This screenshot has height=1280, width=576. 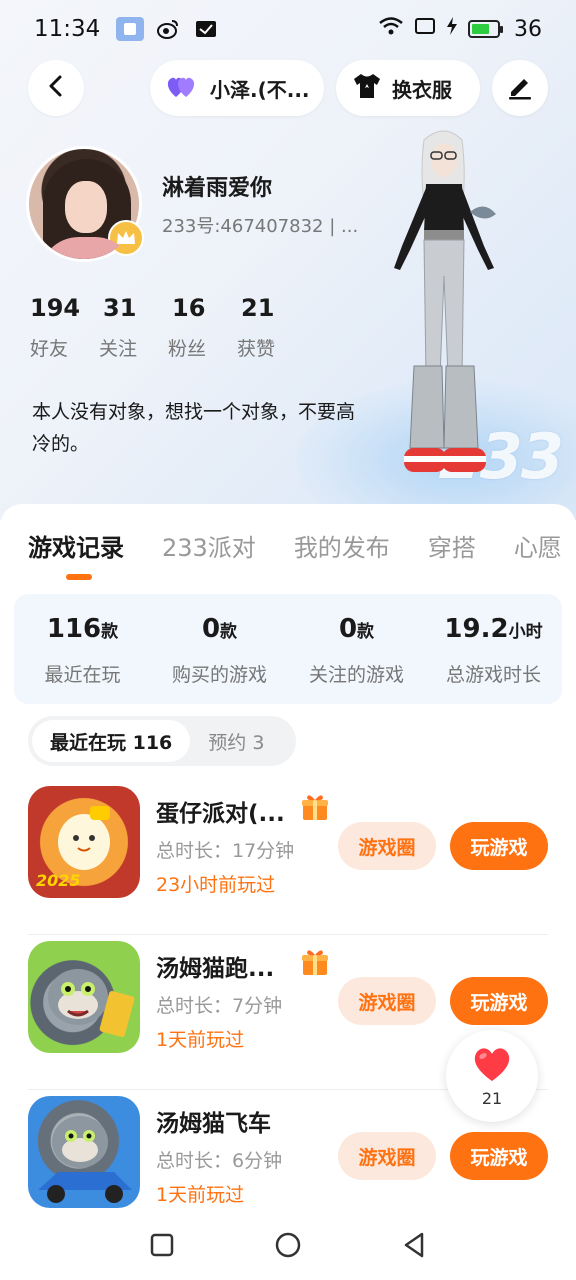 What do you see at coordinates (476, 629) in the screenshot?
I see `summary-value: 19.2` at bounding box center [476, 629].